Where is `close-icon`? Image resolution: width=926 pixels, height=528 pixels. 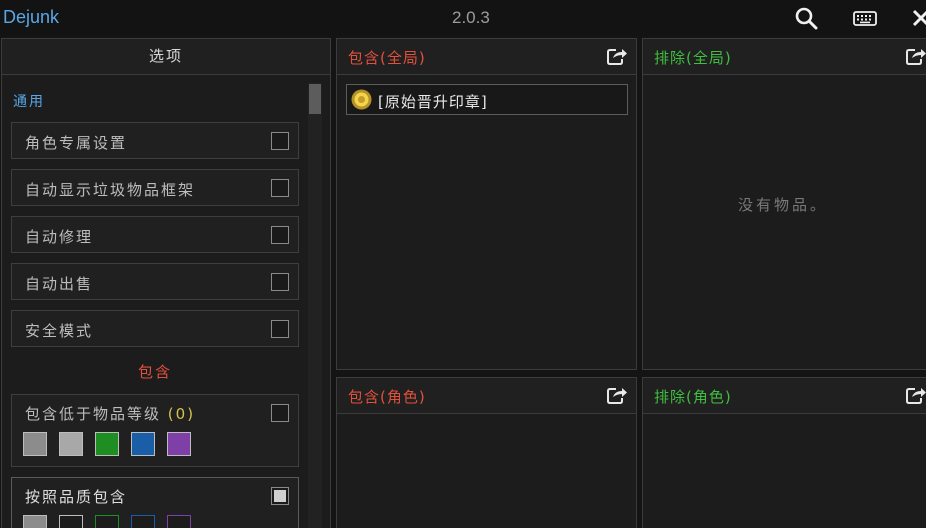 close-icon is located at coordinates (917, 18).